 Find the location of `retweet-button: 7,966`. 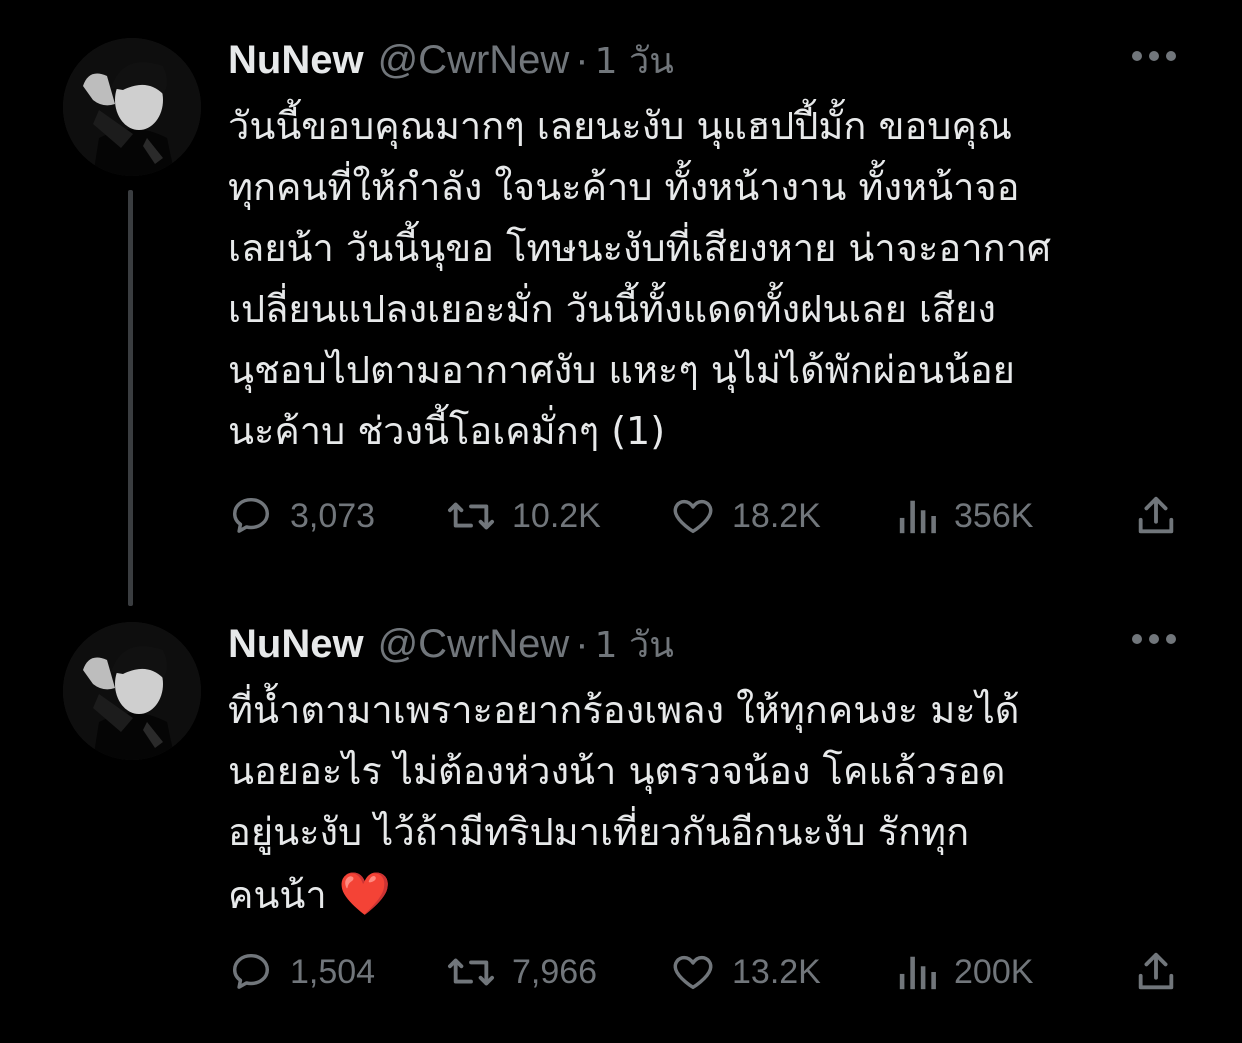

retweet-button: 7,966 is located at coordinates (521, 972).